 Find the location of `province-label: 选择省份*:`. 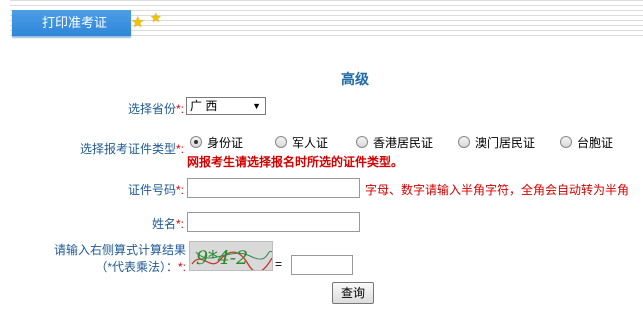

province-label: 选择省份*: is located at coordinates (142, 108).